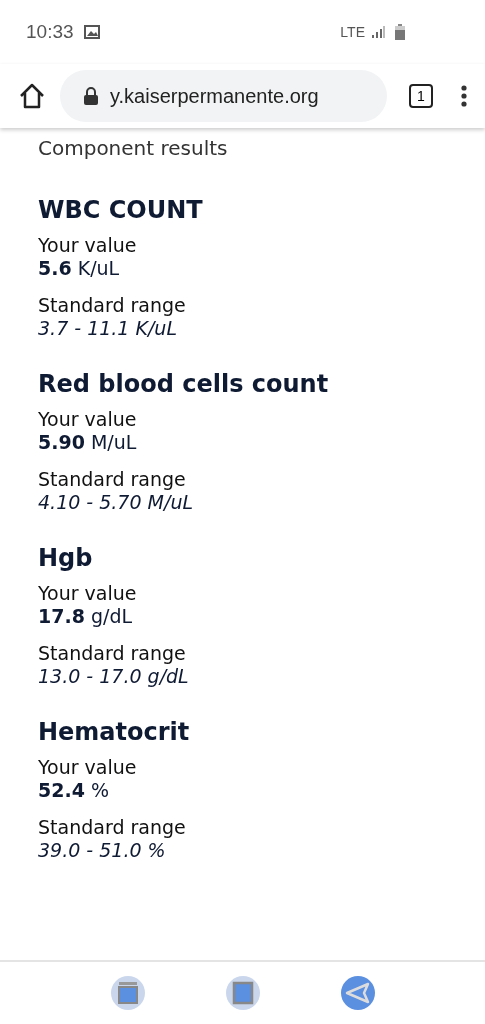 The height and width of the screenshot is (1024, 485). I want to click on result-name: Red blood cells count, so click(184, 384).